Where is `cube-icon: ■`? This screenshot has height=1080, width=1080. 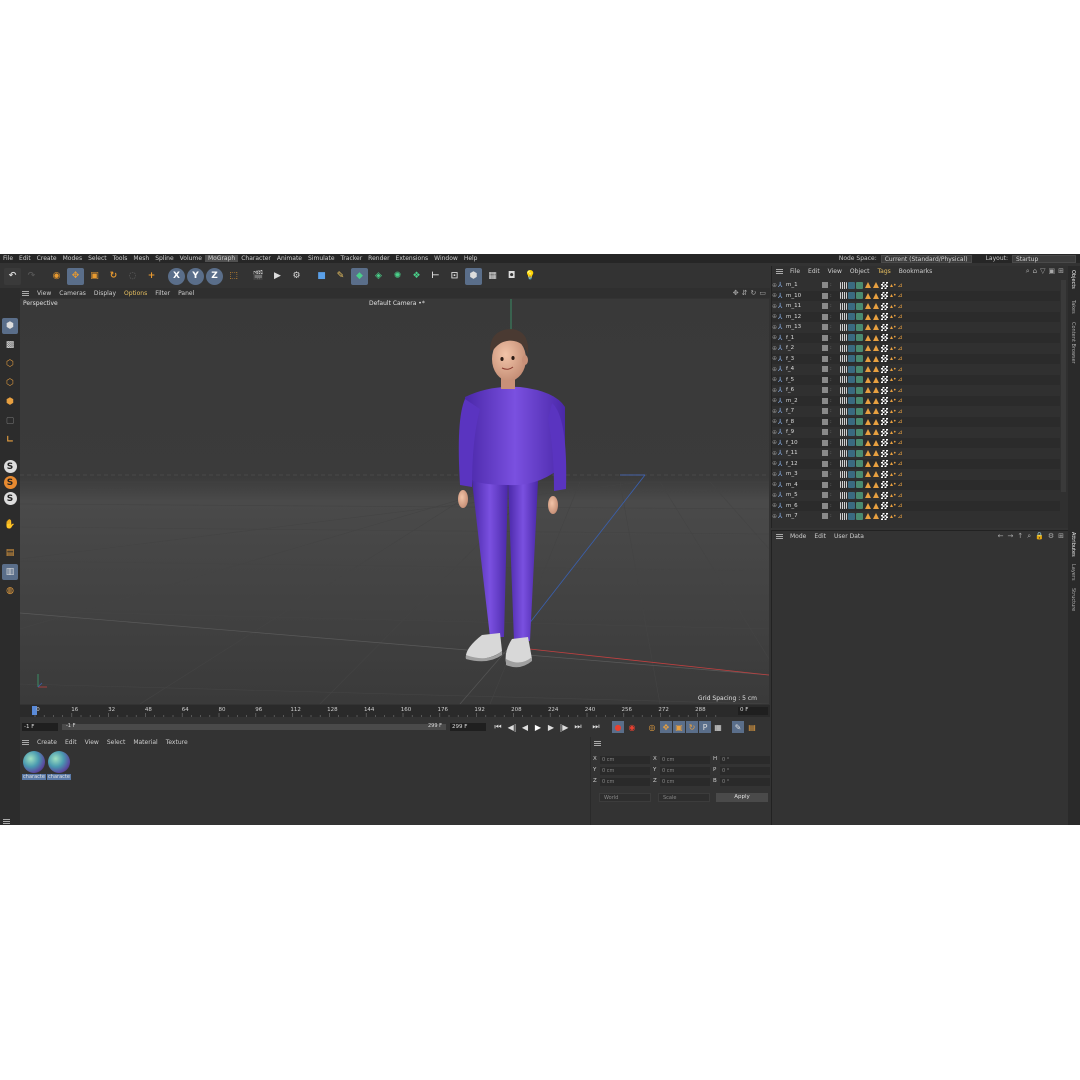 cube-icon: ■ is located at coordinates (321, 276).